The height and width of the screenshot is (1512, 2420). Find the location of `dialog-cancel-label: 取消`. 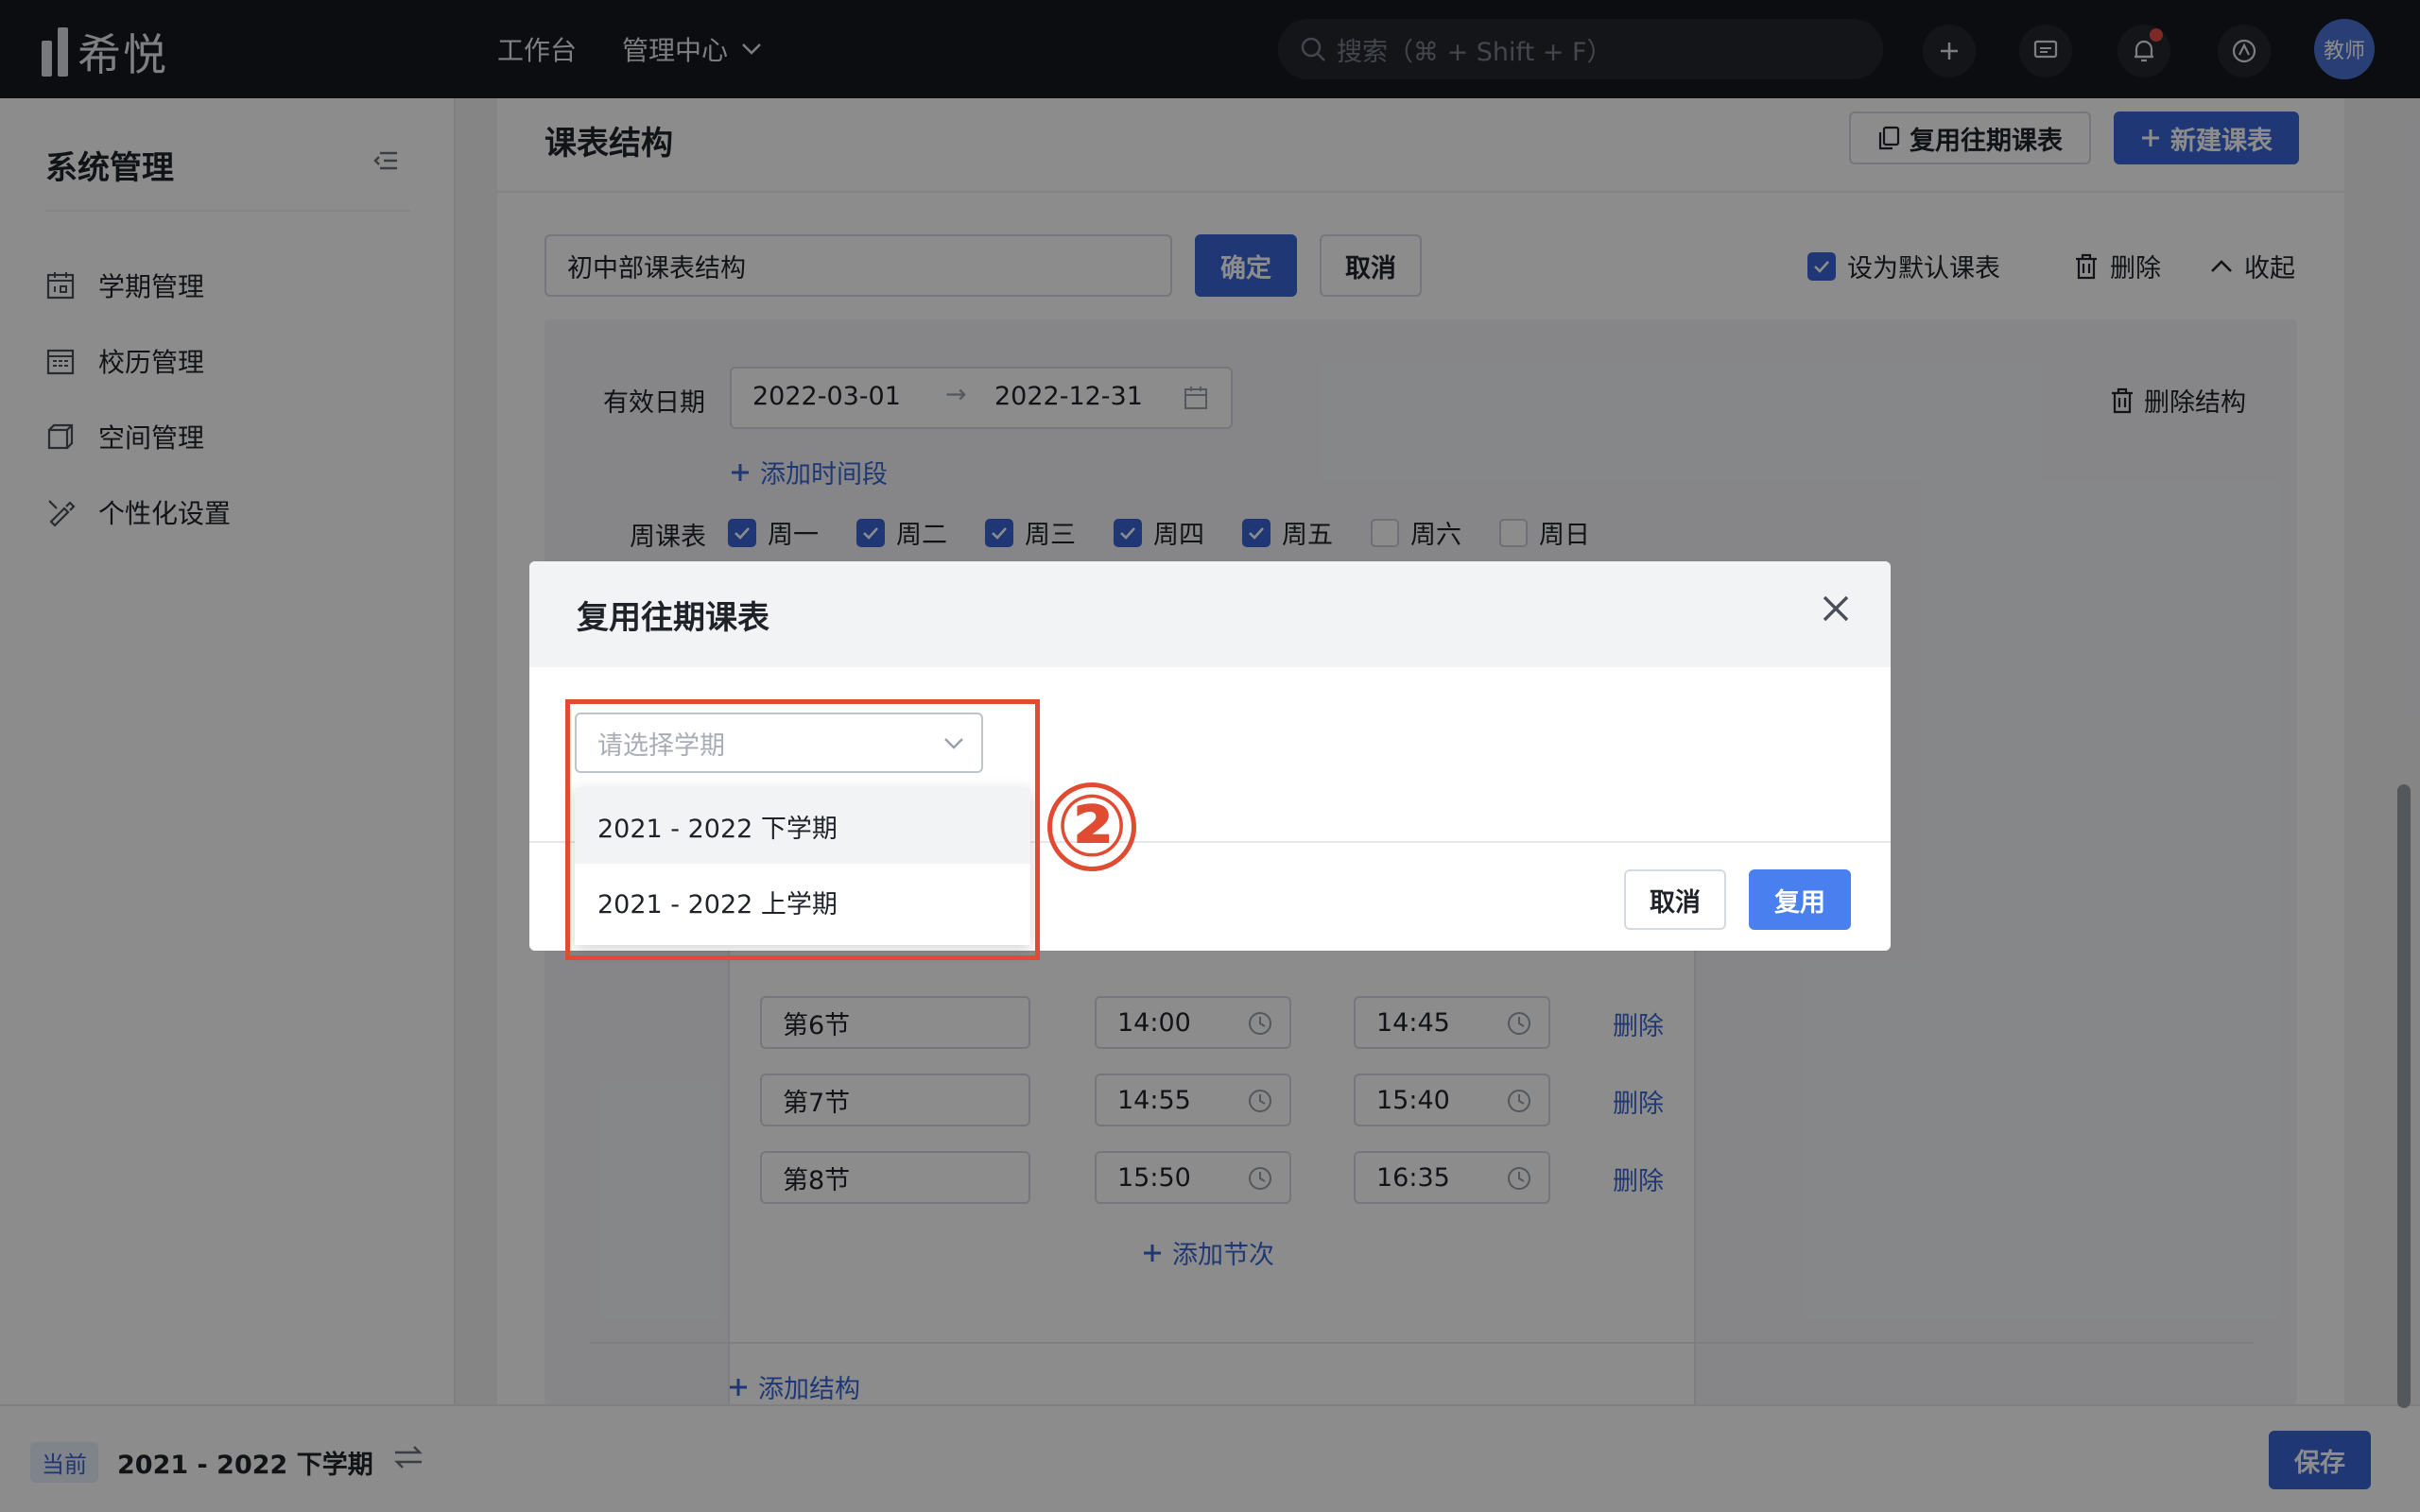

dialog-cancel-label: 取消 is located at coordinates (1675, 902).